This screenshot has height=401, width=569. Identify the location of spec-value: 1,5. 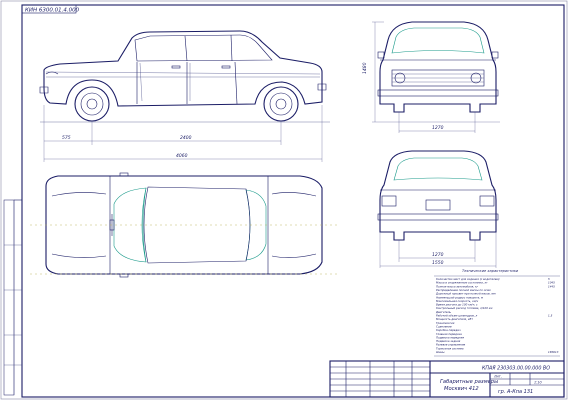
(550, 316).